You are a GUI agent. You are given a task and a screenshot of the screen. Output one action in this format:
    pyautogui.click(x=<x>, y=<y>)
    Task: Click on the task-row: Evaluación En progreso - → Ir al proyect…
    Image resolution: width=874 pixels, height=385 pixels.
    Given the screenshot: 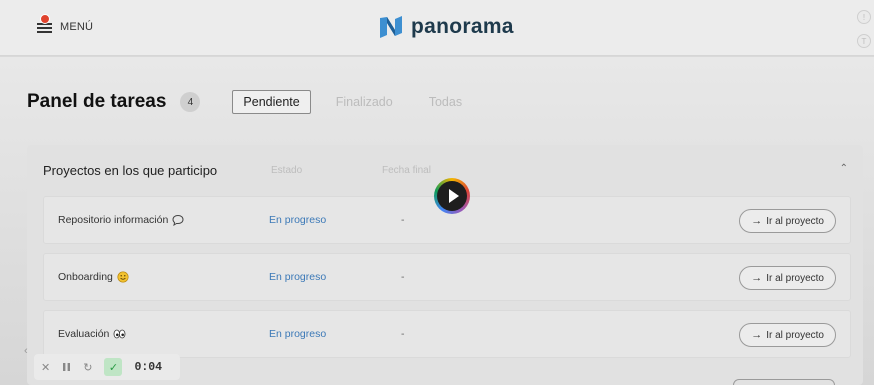 What is the action you would take?
    pyautogui.click(x=447, y=334)
    